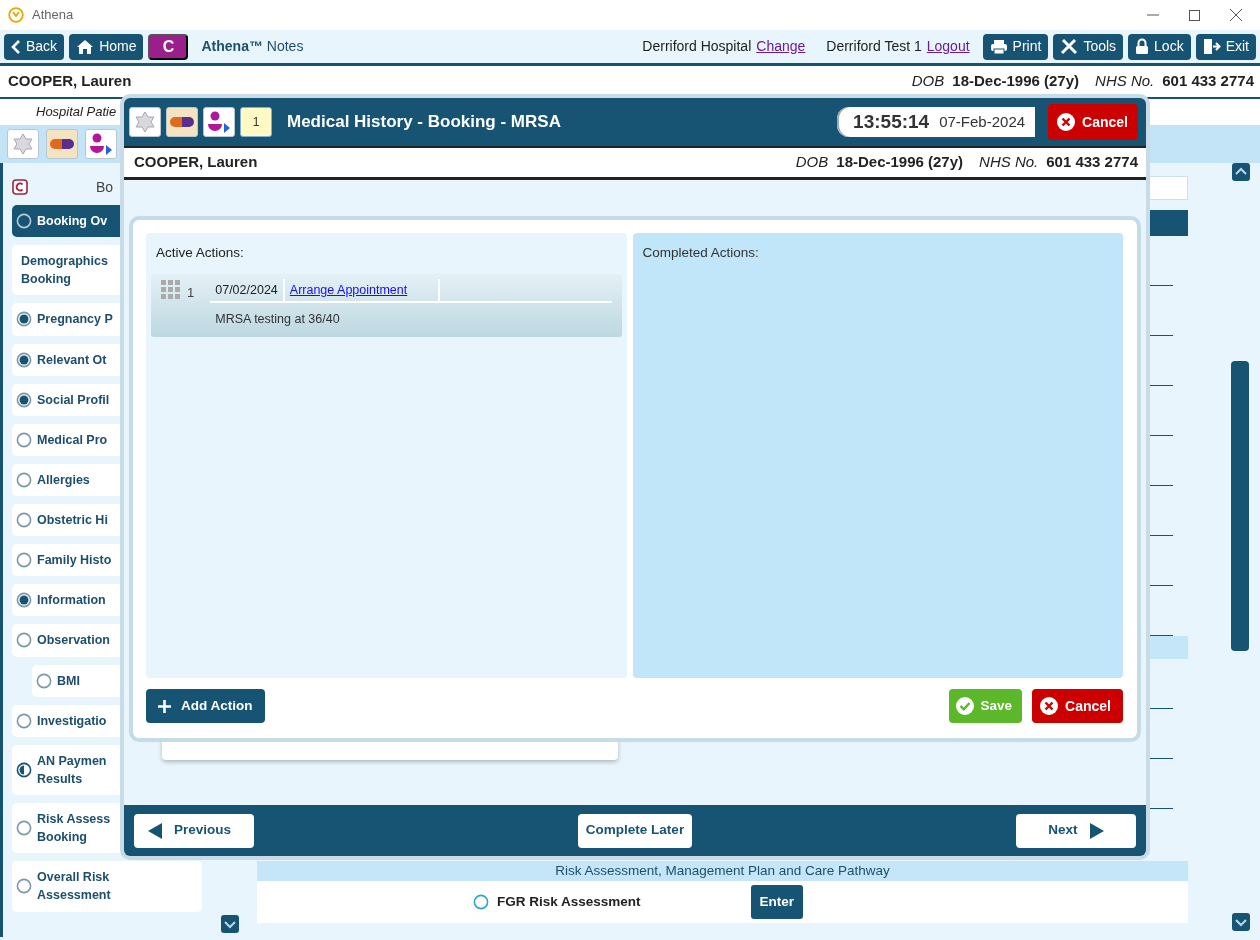 Image resolution: width=1260 pixels, height=940 pixels. I want to click on section-title: Risk Assessment, Management Plan and Care Pathway, so click(722, 871).